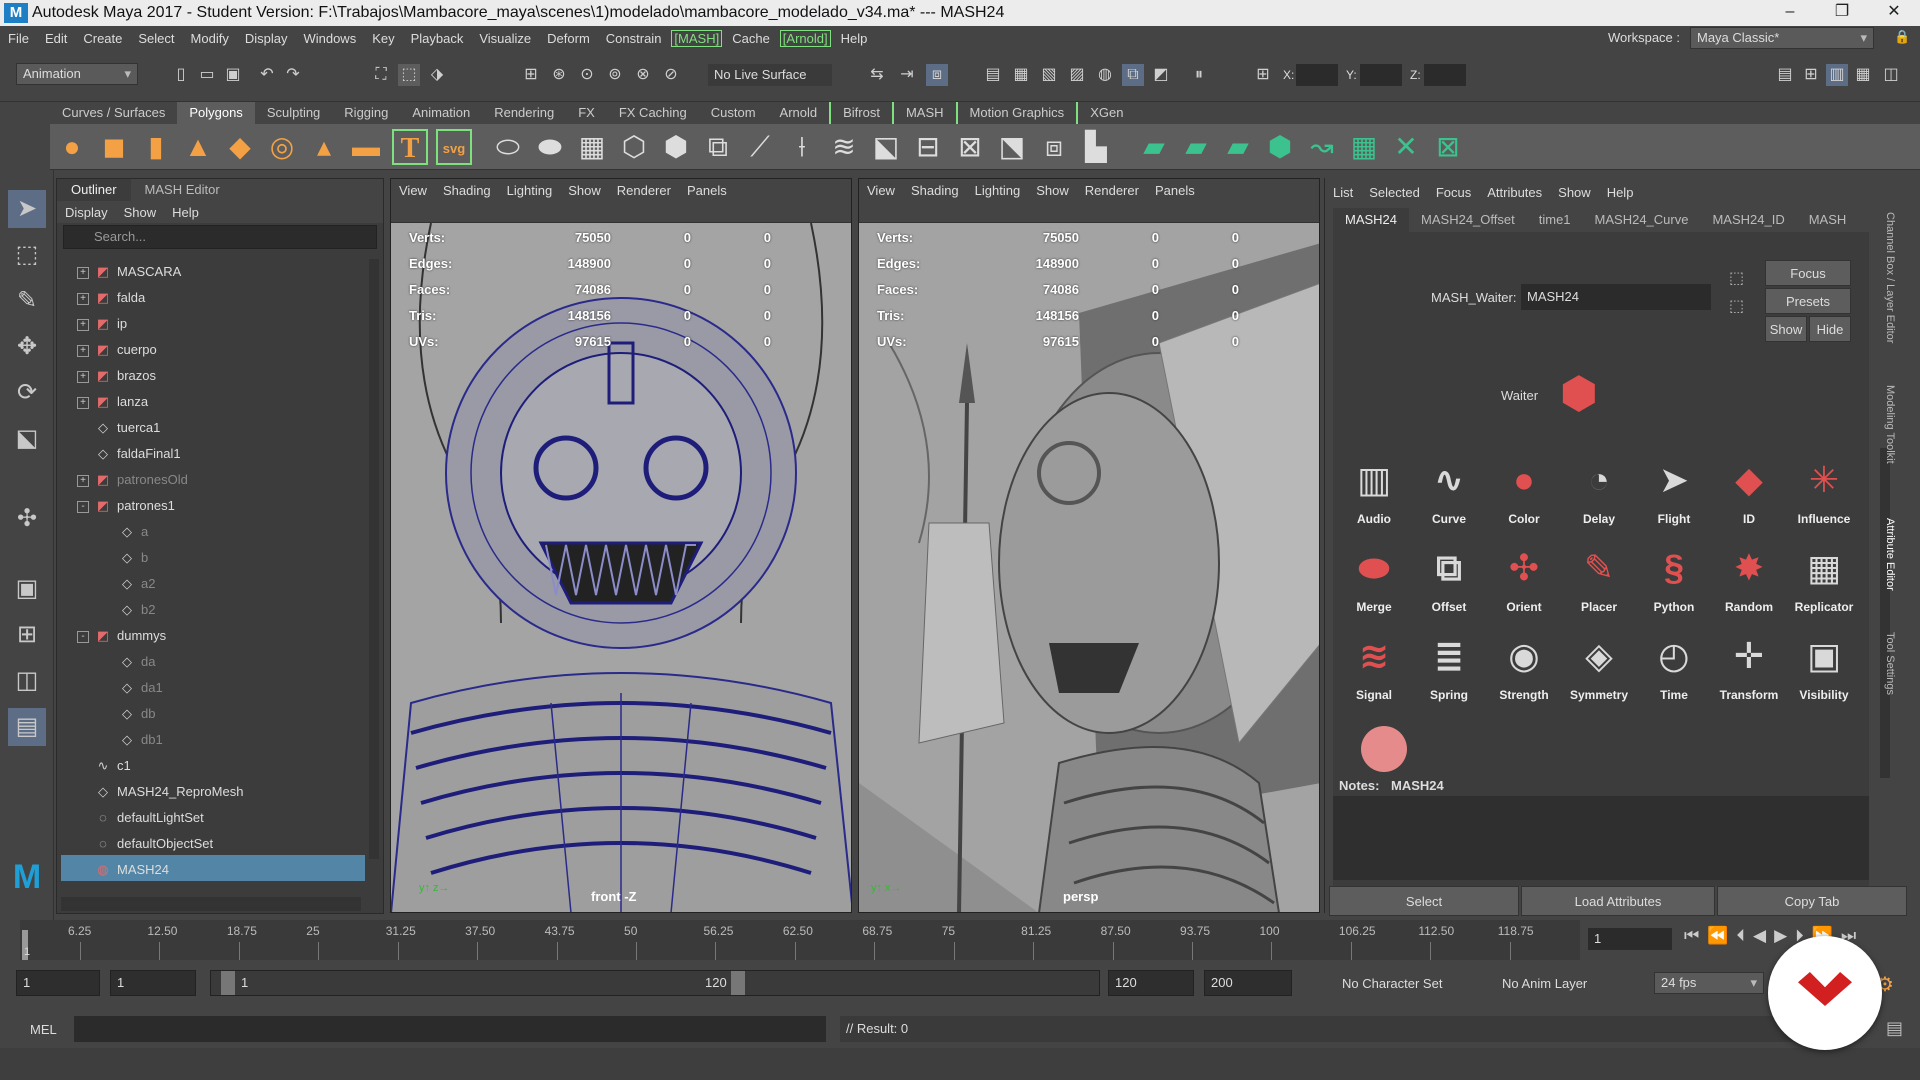 This screenshot has width=1920, height=1080. I want to click on vp2-menu-shading: Shading, so click(935, 190).